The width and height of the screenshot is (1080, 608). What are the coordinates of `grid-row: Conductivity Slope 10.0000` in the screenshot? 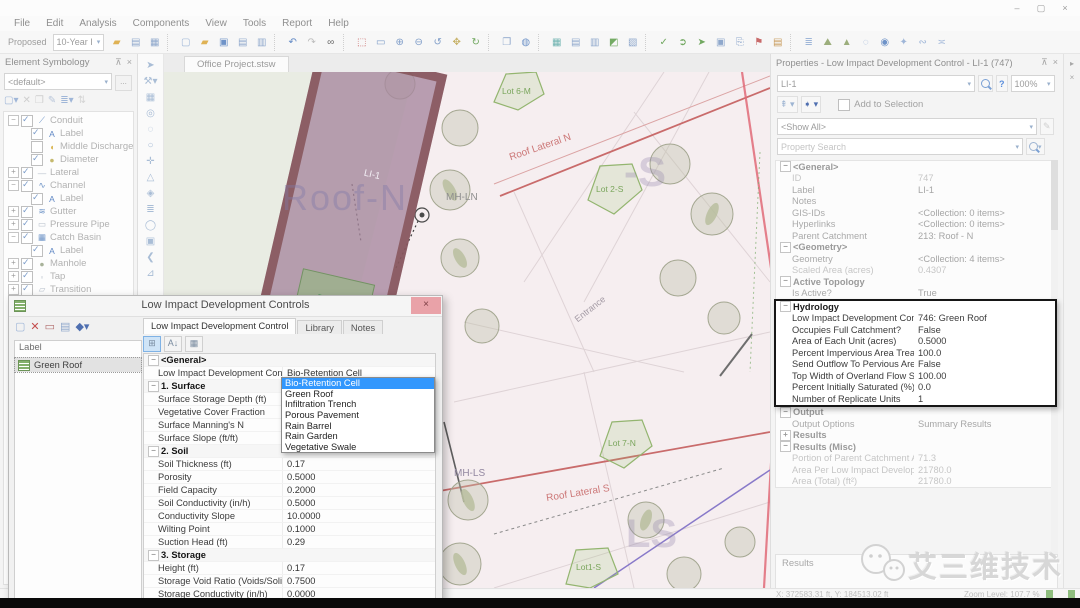 It's located at (289, 516).